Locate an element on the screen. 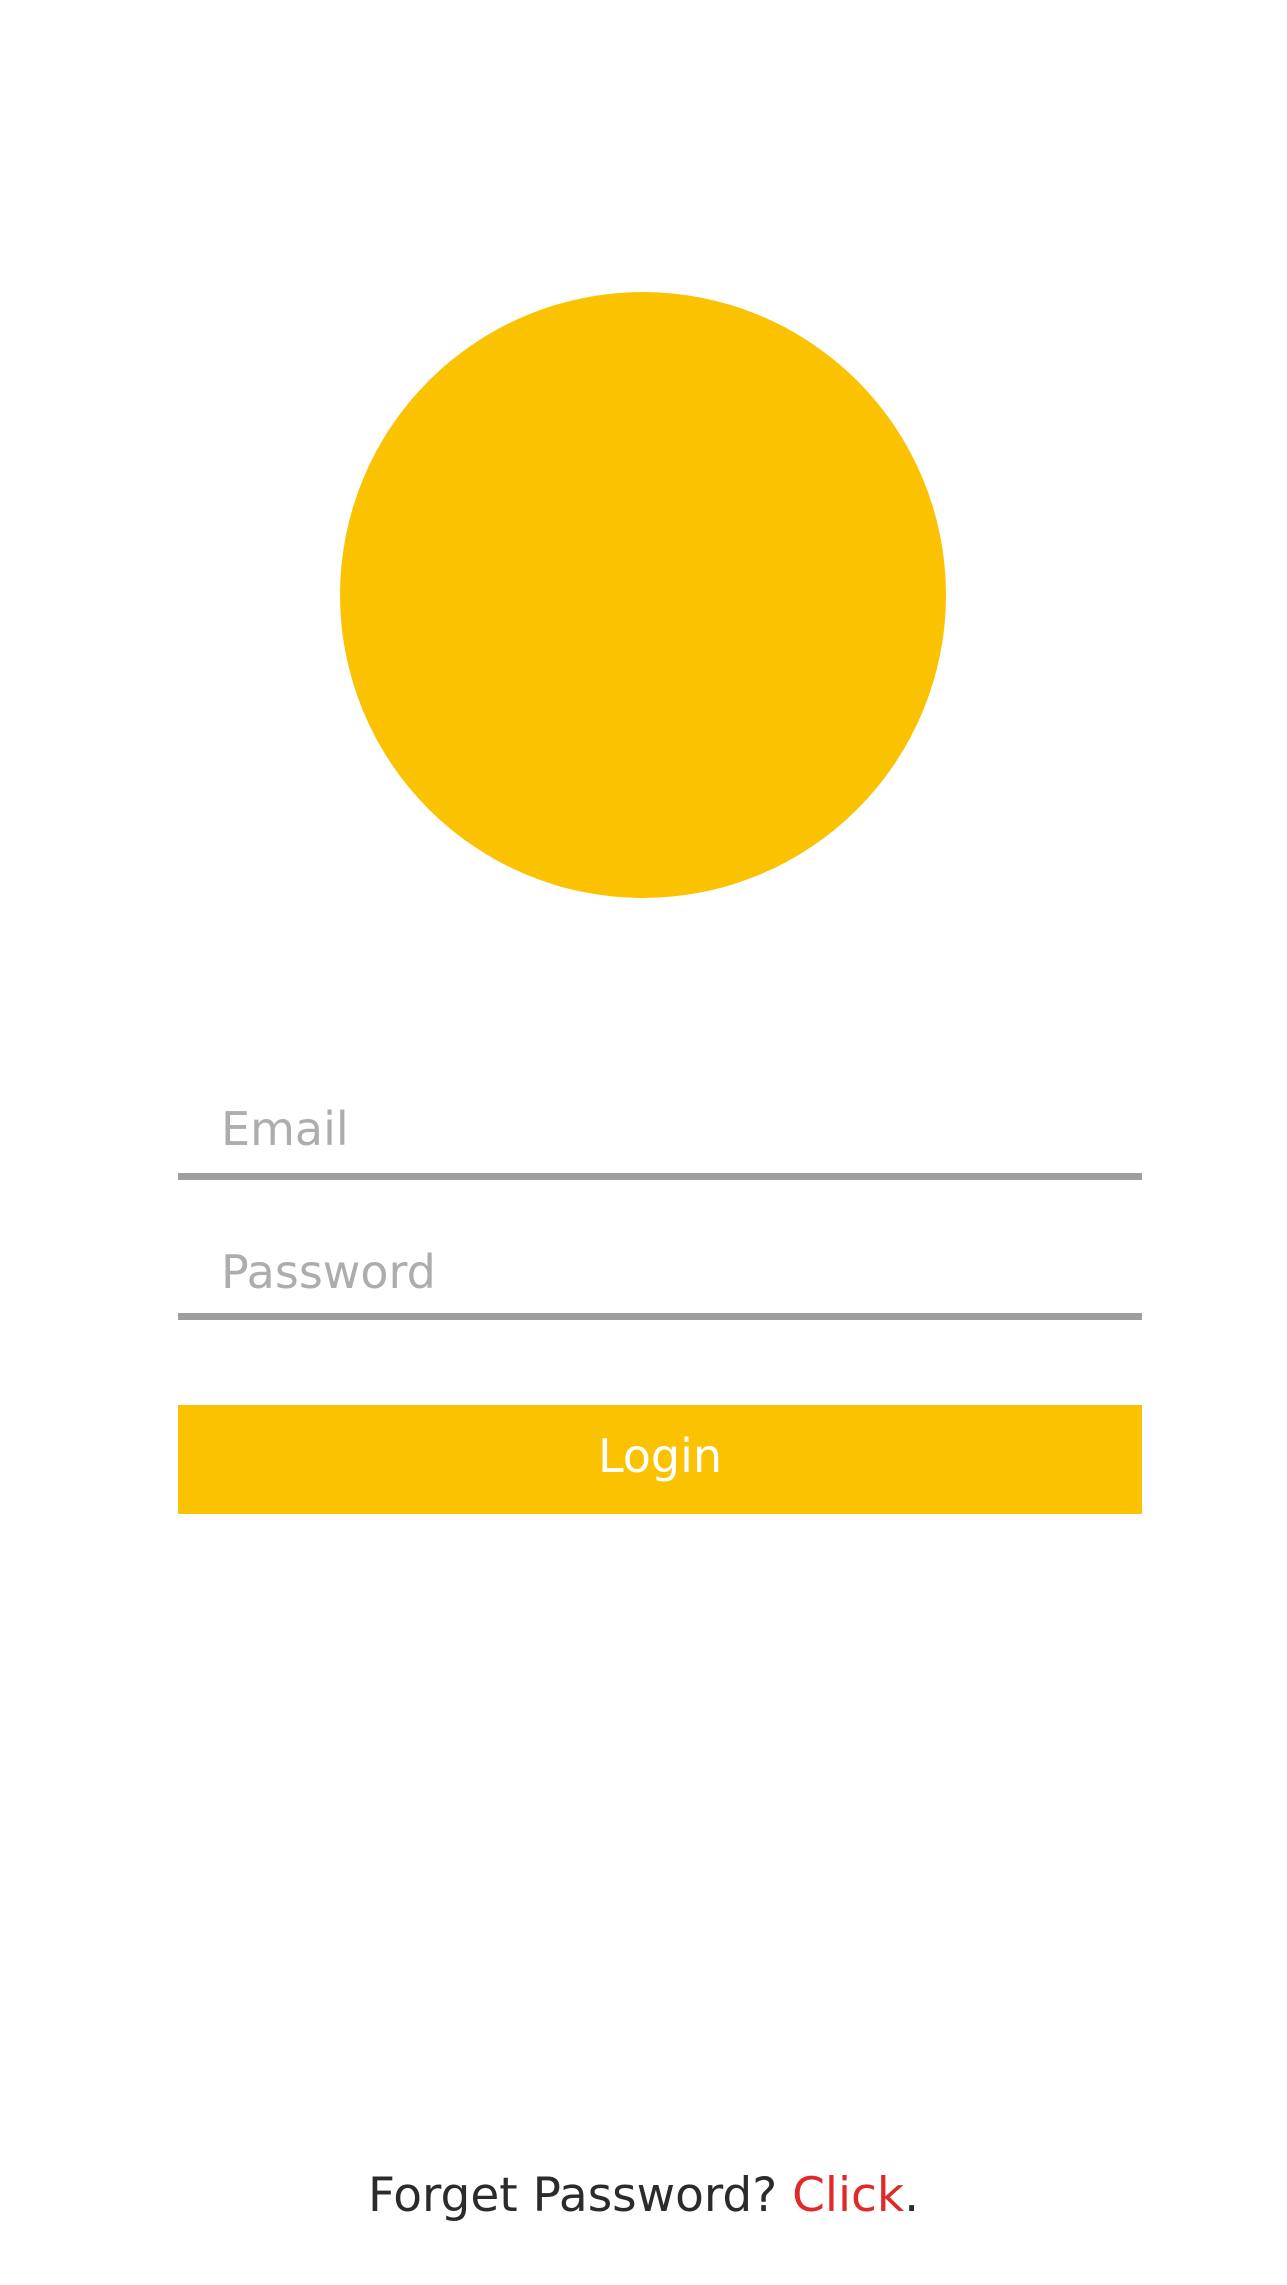 This screenshot has width=1287, height=2285. footer-suffix: . is located at coordinates (912, 2195).